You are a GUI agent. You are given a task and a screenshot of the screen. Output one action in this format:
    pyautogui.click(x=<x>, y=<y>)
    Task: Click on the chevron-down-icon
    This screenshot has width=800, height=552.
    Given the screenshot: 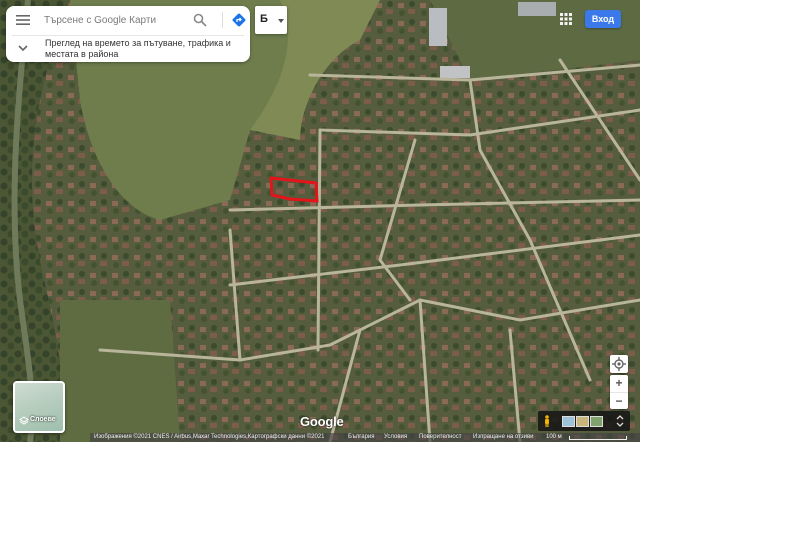 What is the action you would take?
    pyautogui.click(x=23, y=48)
    